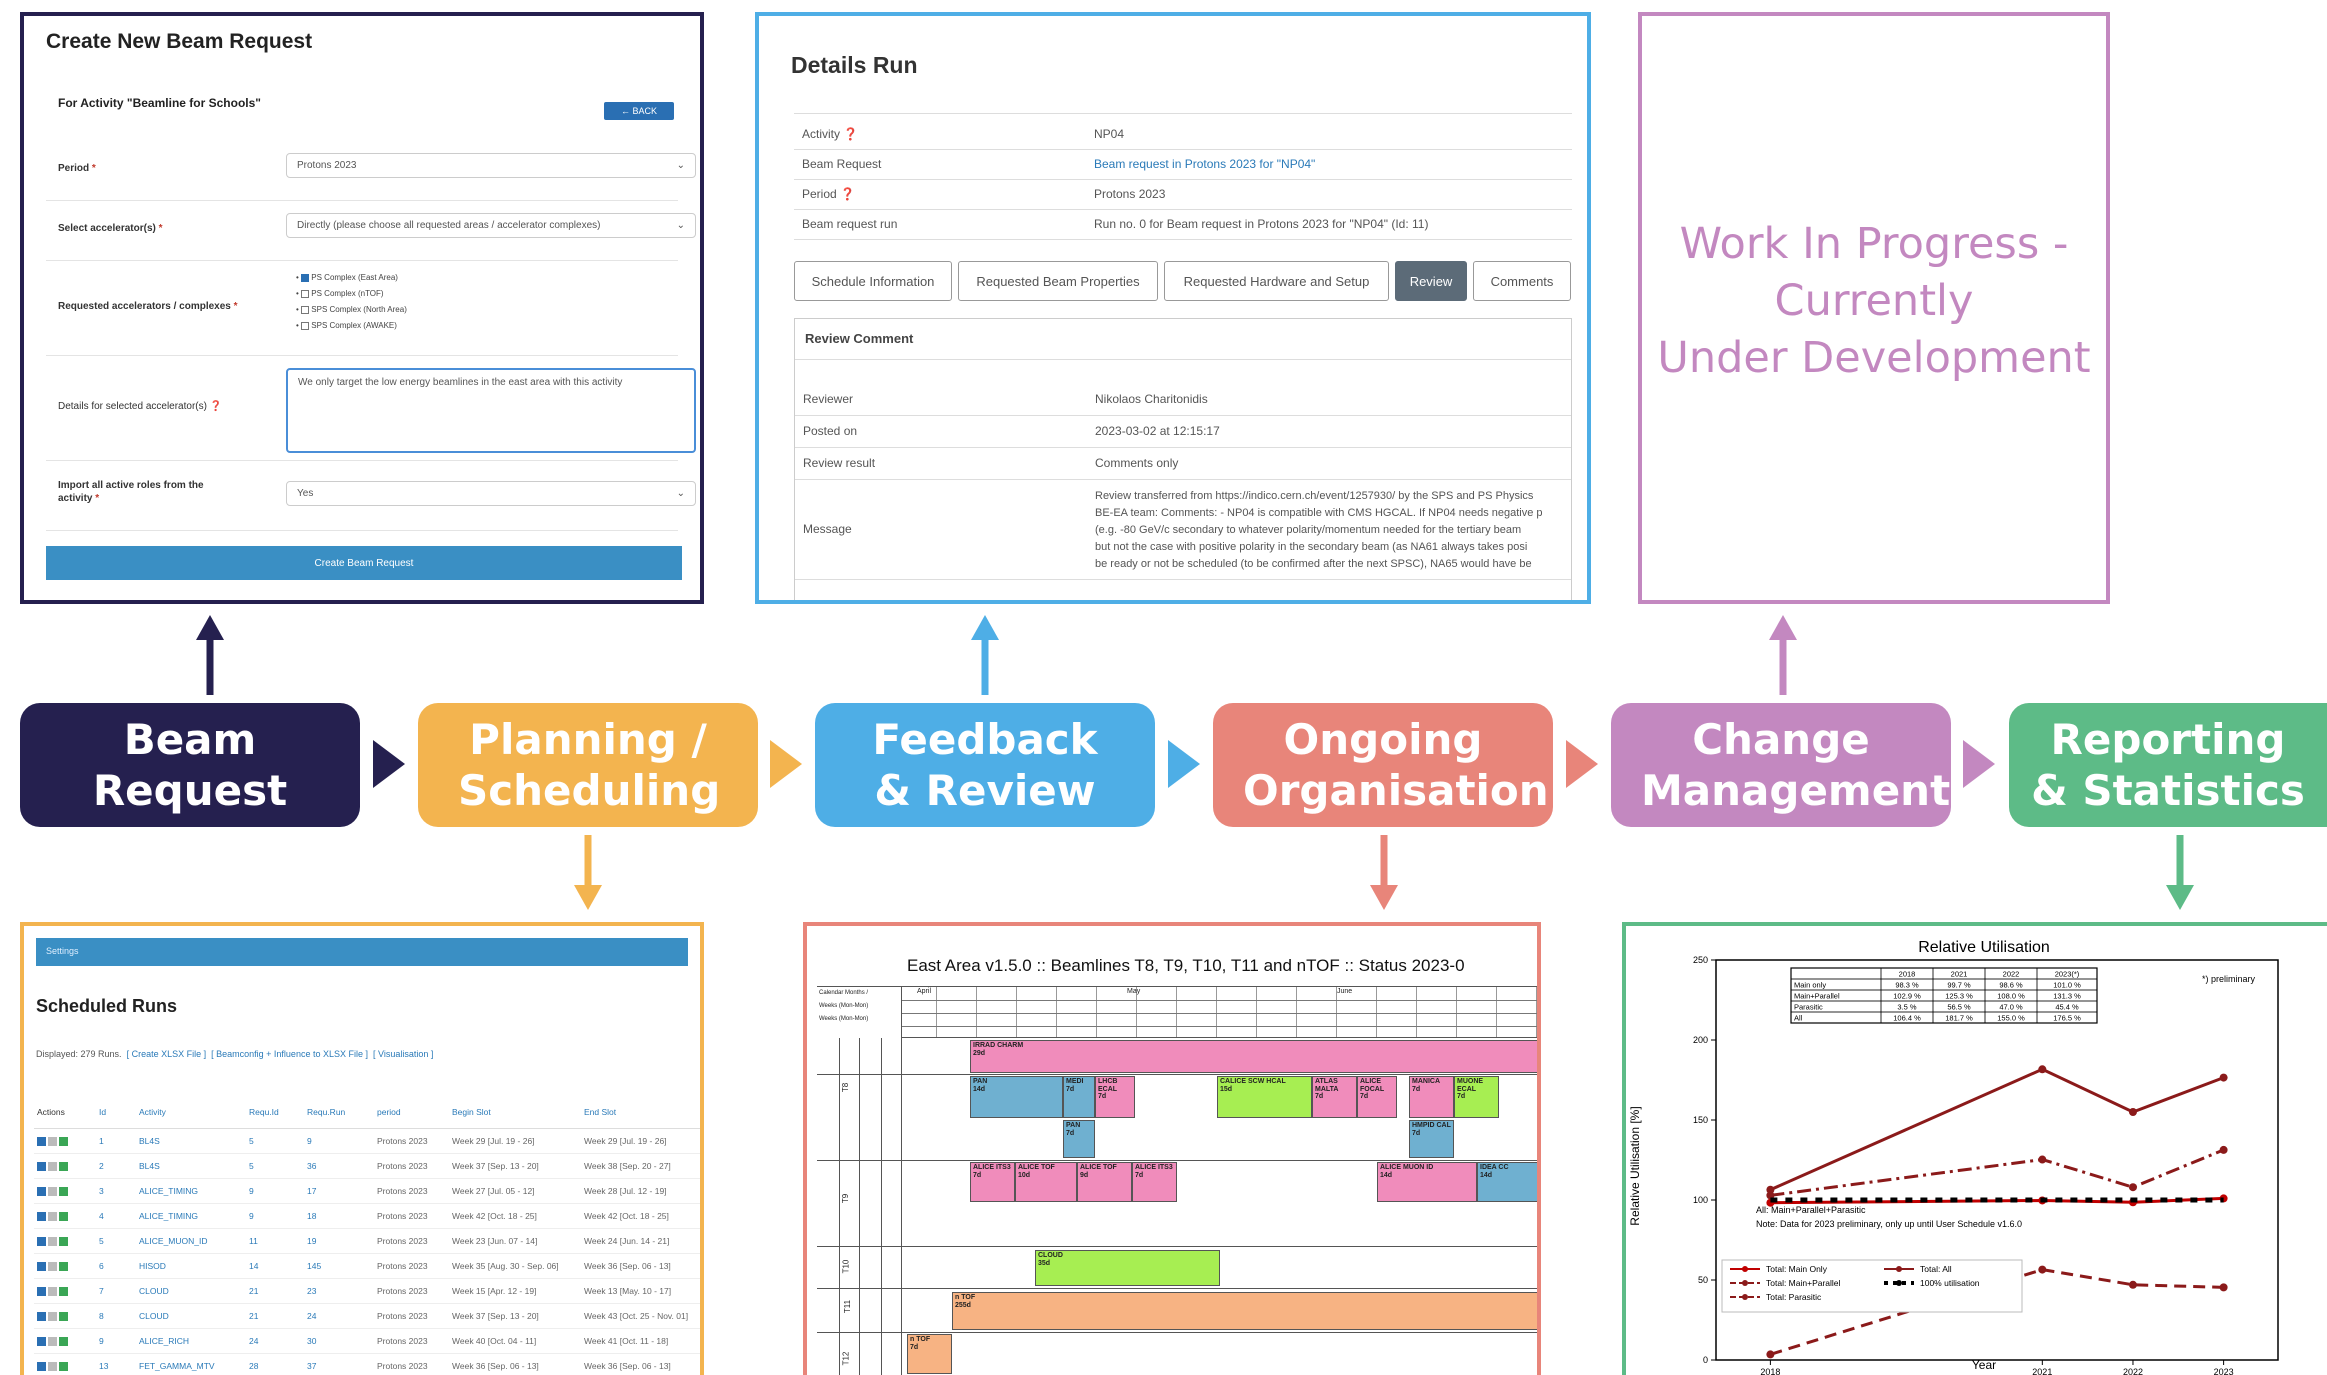 The height and width of the screenshot is (1375, 2327). What do you see at coordinates (491, 493) in the screenshot?
I see `import-select: Yes ⌄` at bounding box center [491, 493].